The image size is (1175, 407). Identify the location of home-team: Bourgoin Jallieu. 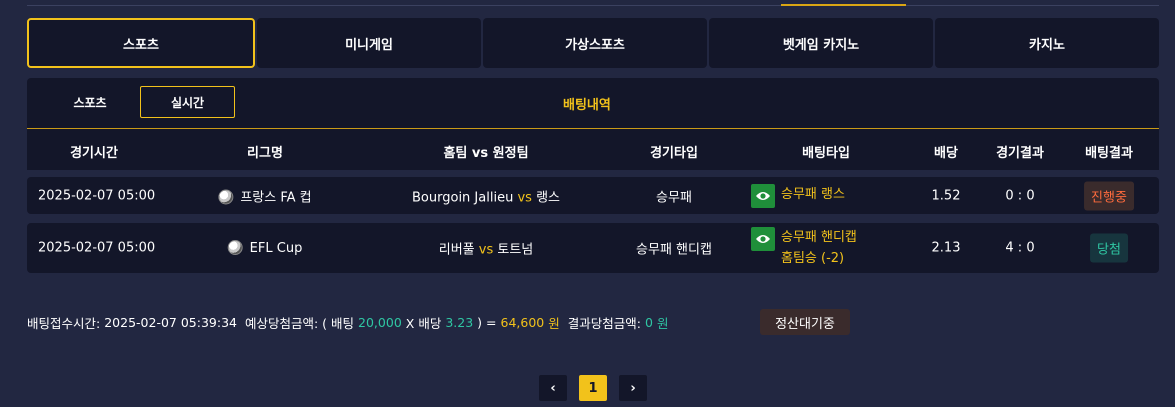
(463, 197).